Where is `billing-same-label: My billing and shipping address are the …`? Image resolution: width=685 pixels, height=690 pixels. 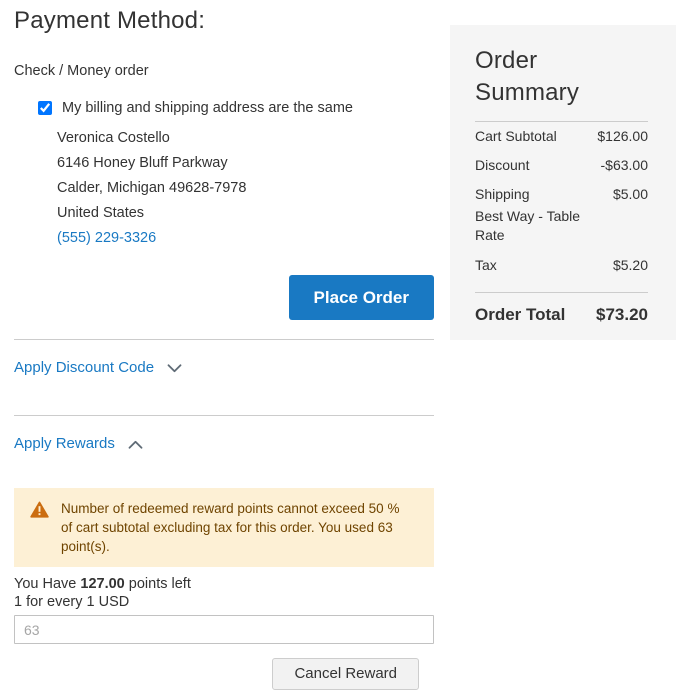 billing-same-label: My billing and shipping address are the … is located at coordinates (207, 108).